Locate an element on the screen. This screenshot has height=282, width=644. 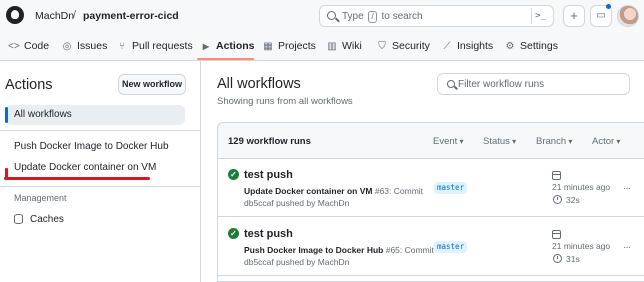
tab-issues: ◎ Issues is located at coordinates (84, 49).